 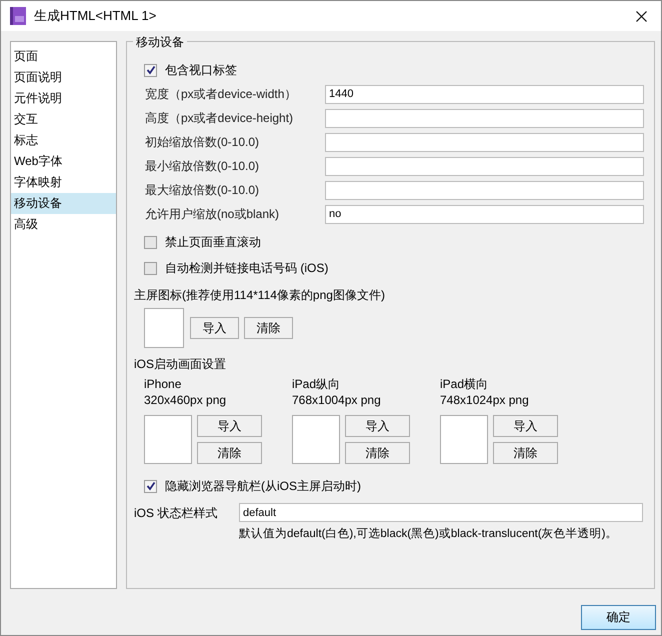 What do you see at coordinates (221, 94) in the screenshot?
I see `field-label: 宽度（px或者device-width）` at bounding box center [221, 94].